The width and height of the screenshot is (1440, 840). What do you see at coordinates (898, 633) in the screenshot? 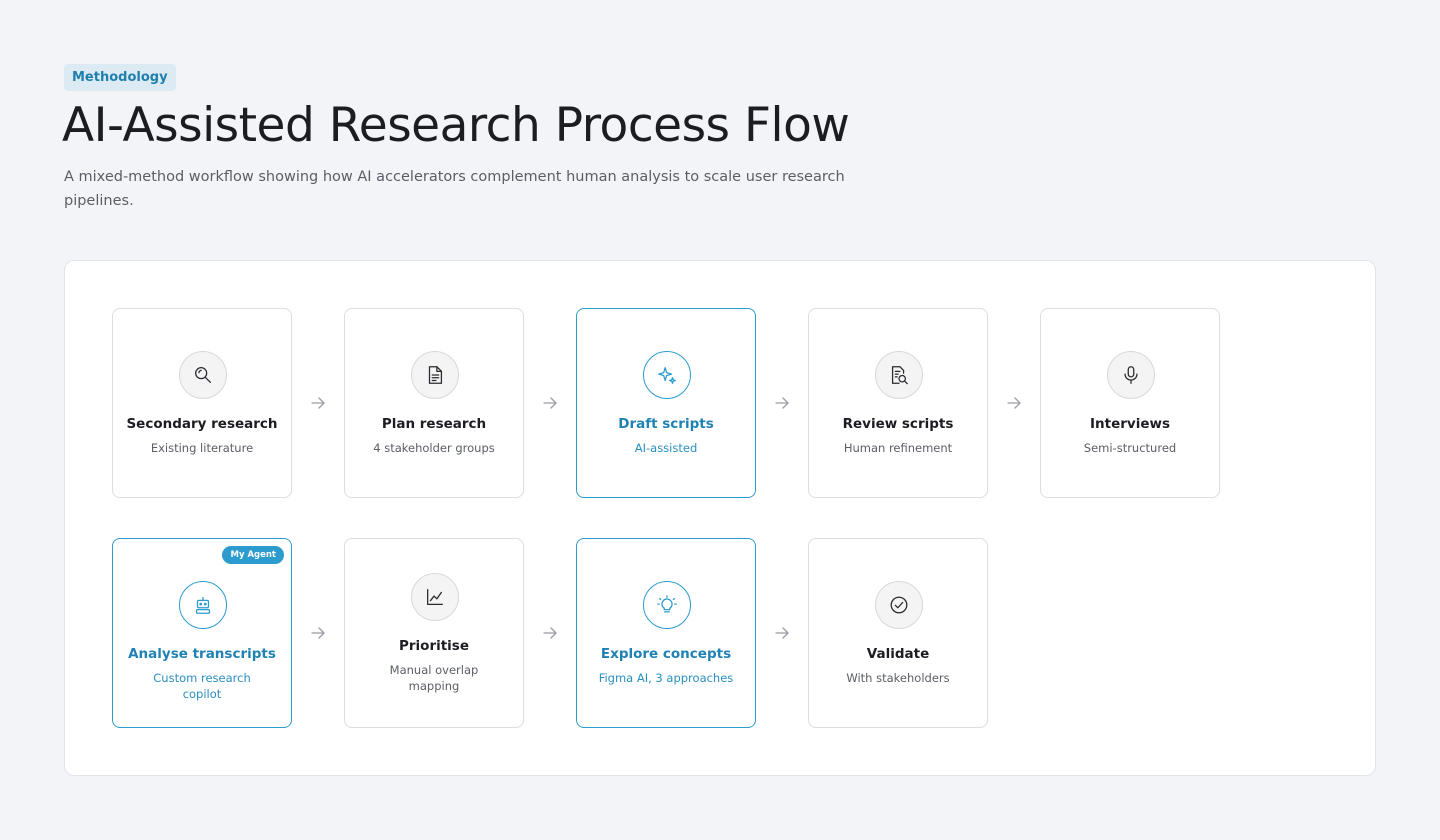
I see `step-validate: Validate With stakeholders` at bounding box center [898, 633].